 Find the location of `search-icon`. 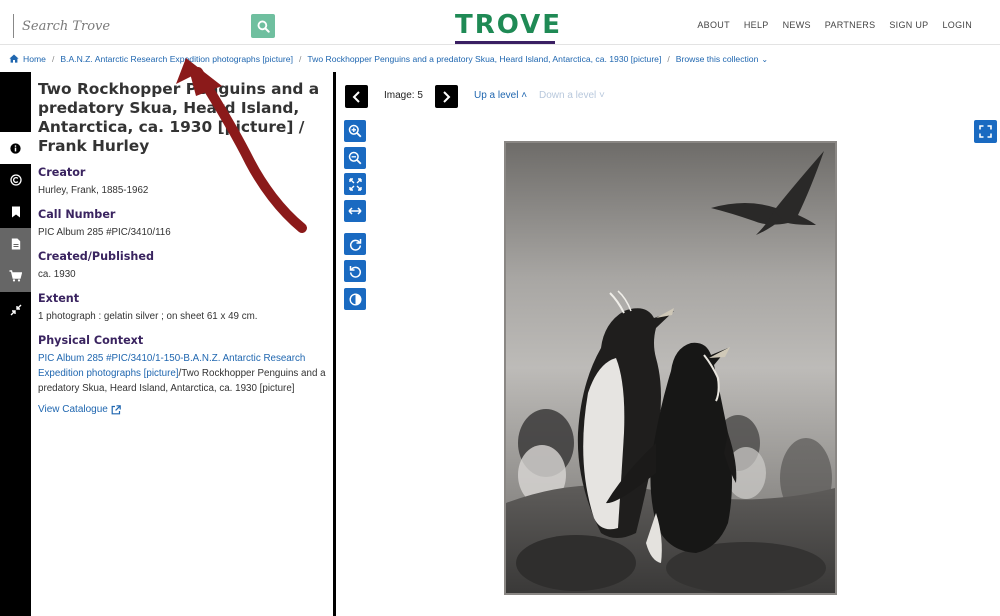

search-icon is located at coordinates (263, 26).